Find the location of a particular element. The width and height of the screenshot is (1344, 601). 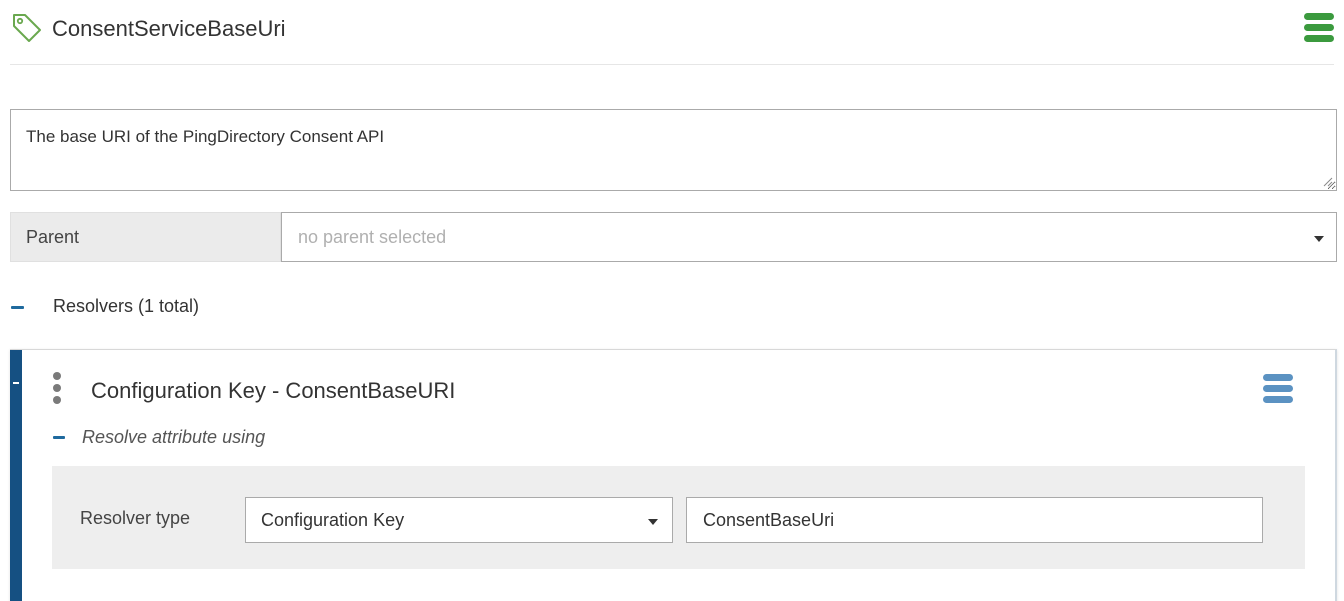

parent-row: Parent no parent selected is located at coordinates (673, 237).